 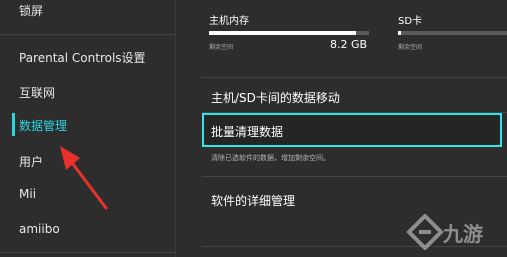 What do you see at coordinates (425, 232) in the screenshot?
I see `jiuyou-logo-icon` at bounding box center [425, 232].